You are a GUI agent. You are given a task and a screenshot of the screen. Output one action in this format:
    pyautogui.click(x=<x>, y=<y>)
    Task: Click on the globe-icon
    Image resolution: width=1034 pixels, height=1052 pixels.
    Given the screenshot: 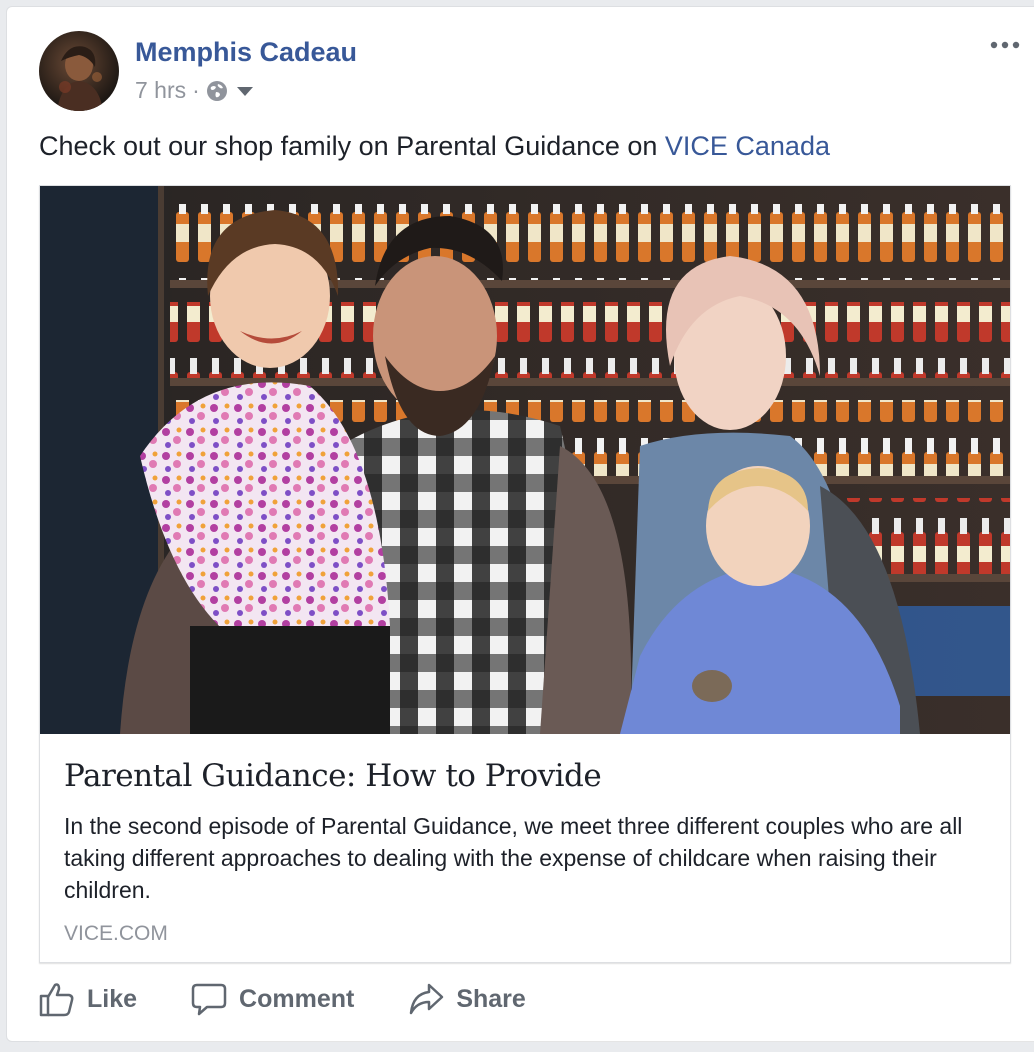 What is the action you would take?
    pyautogui.click(x=217, y=91)
    